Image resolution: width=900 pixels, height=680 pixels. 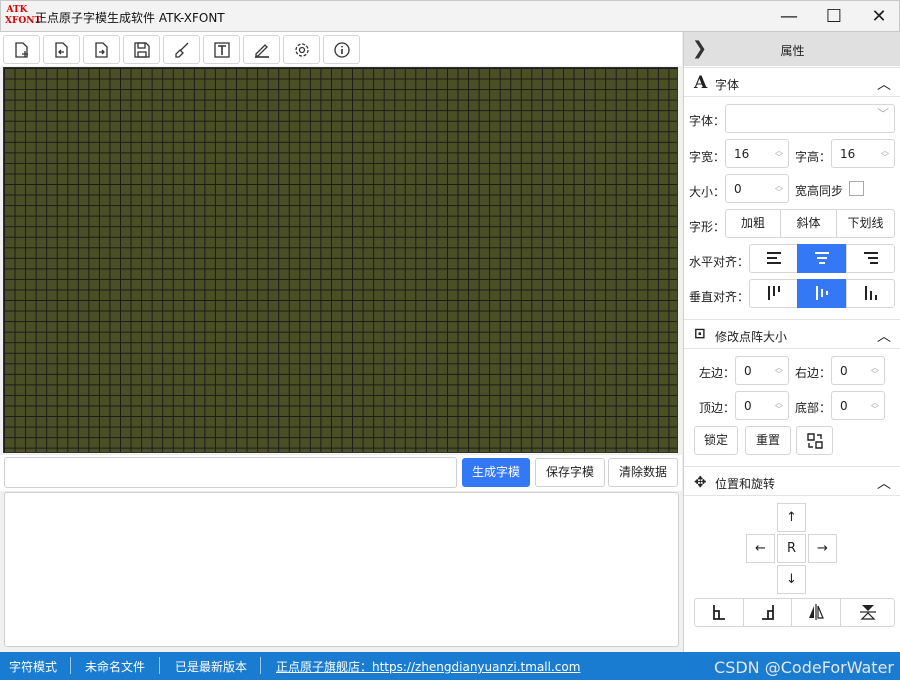 I want to click on flip-horizontal-button, so click(x=816, y=612).